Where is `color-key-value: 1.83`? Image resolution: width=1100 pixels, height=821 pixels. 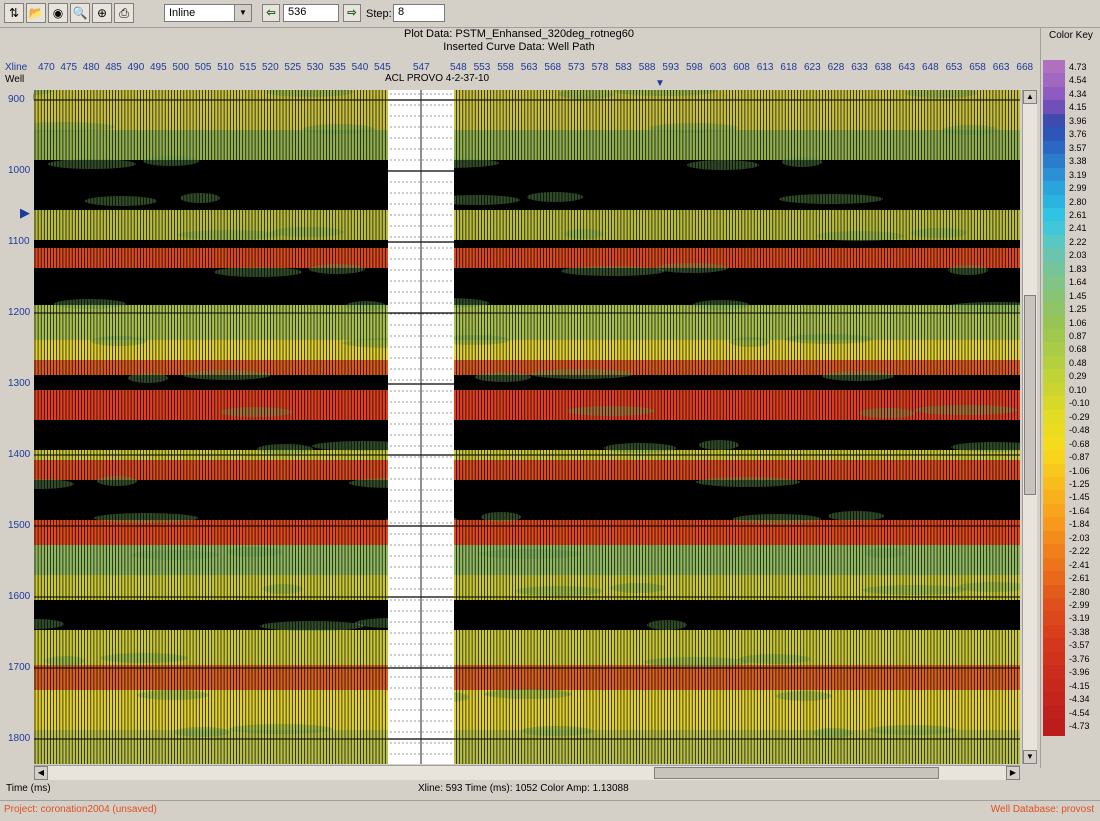
color-key-value: 1.83 is located at coordinates (1078, 268).